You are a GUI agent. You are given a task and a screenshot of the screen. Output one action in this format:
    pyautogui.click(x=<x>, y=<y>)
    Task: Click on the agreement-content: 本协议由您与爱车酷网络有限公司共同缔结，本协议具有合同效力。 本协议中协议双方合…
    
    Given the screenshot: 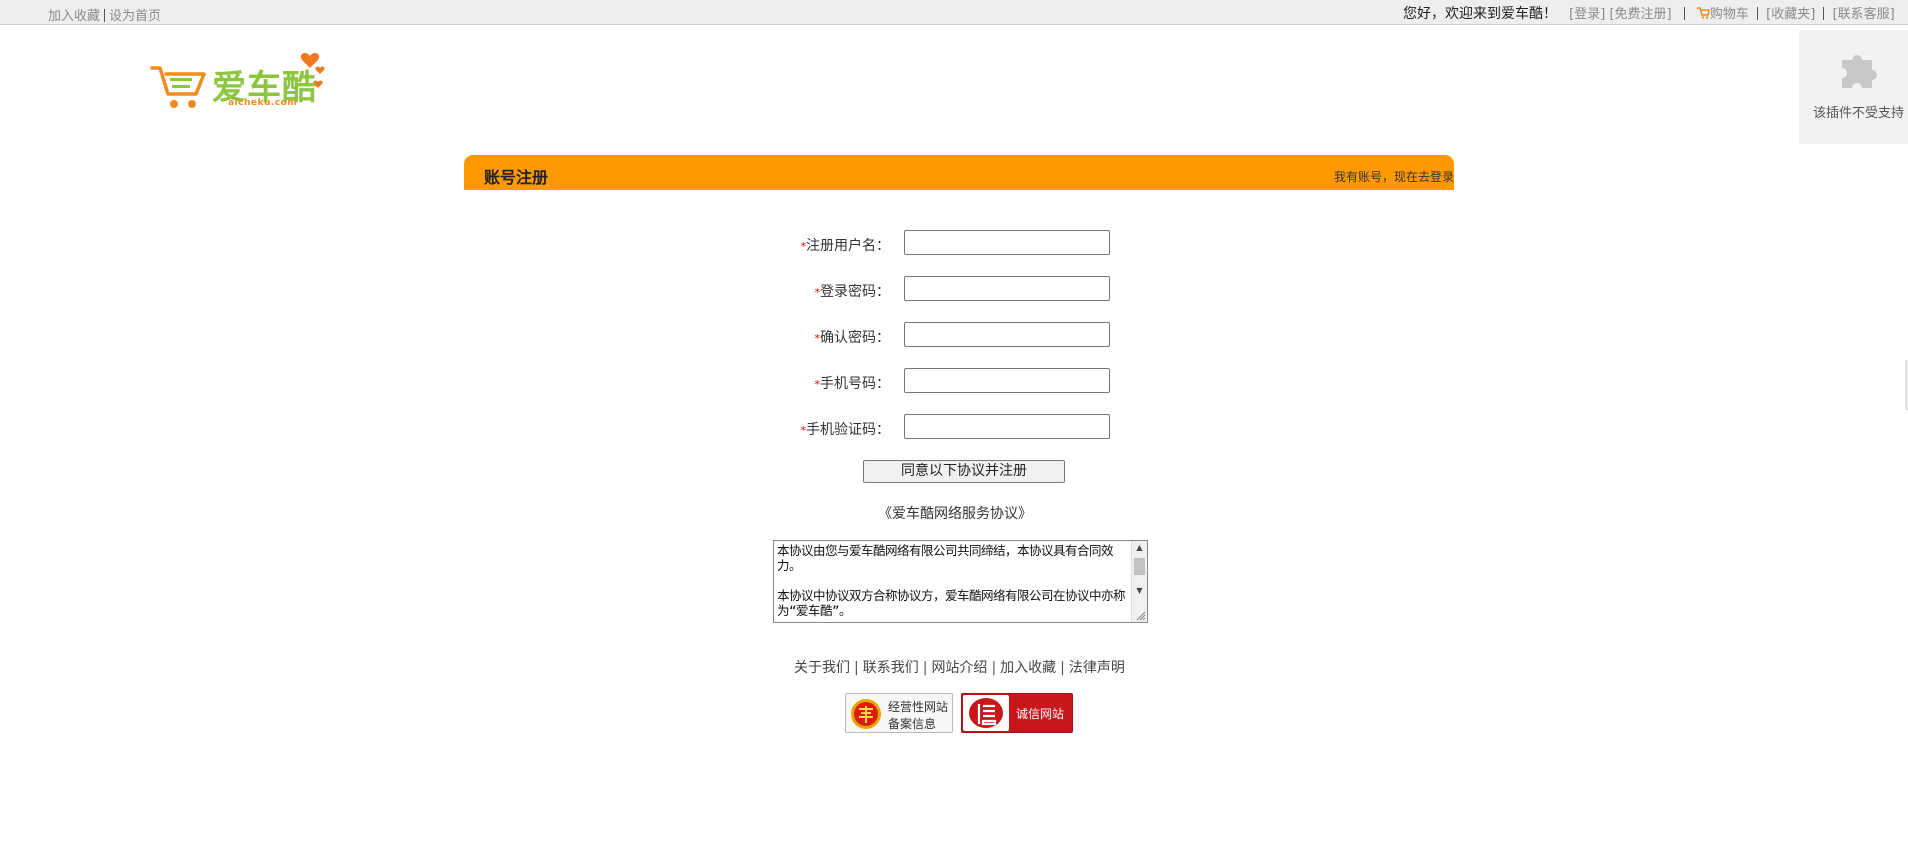 What is the action you would take?
    pyautogui.click(x=954, y=582)
    